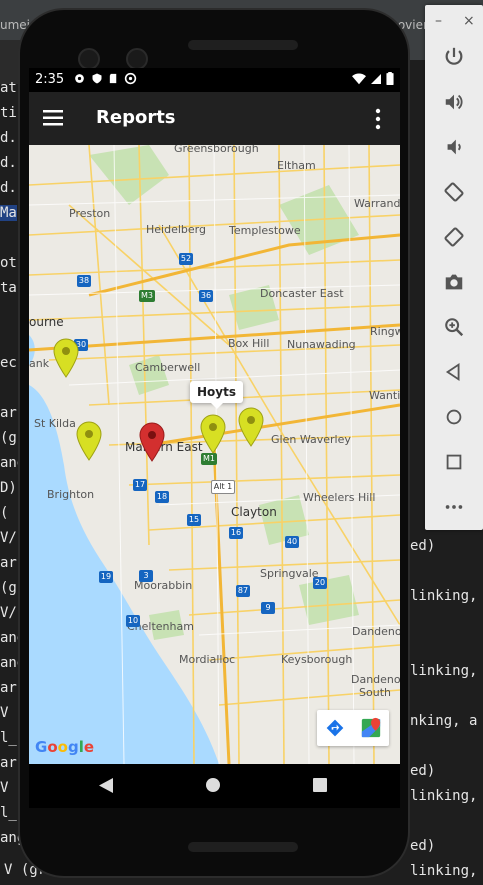 This screenshot has height=885, width=483. What do you see at coordinates (97, 78) in the screenshot?
I see `shield-icon` at bounding box center [97, 78].